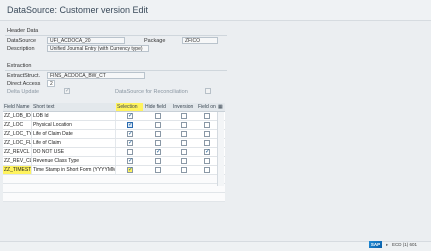  Describe the element at coordinates (18, 116) in the screenshot. I see `row-field-name: ZZ_LOB_ID` at that location.